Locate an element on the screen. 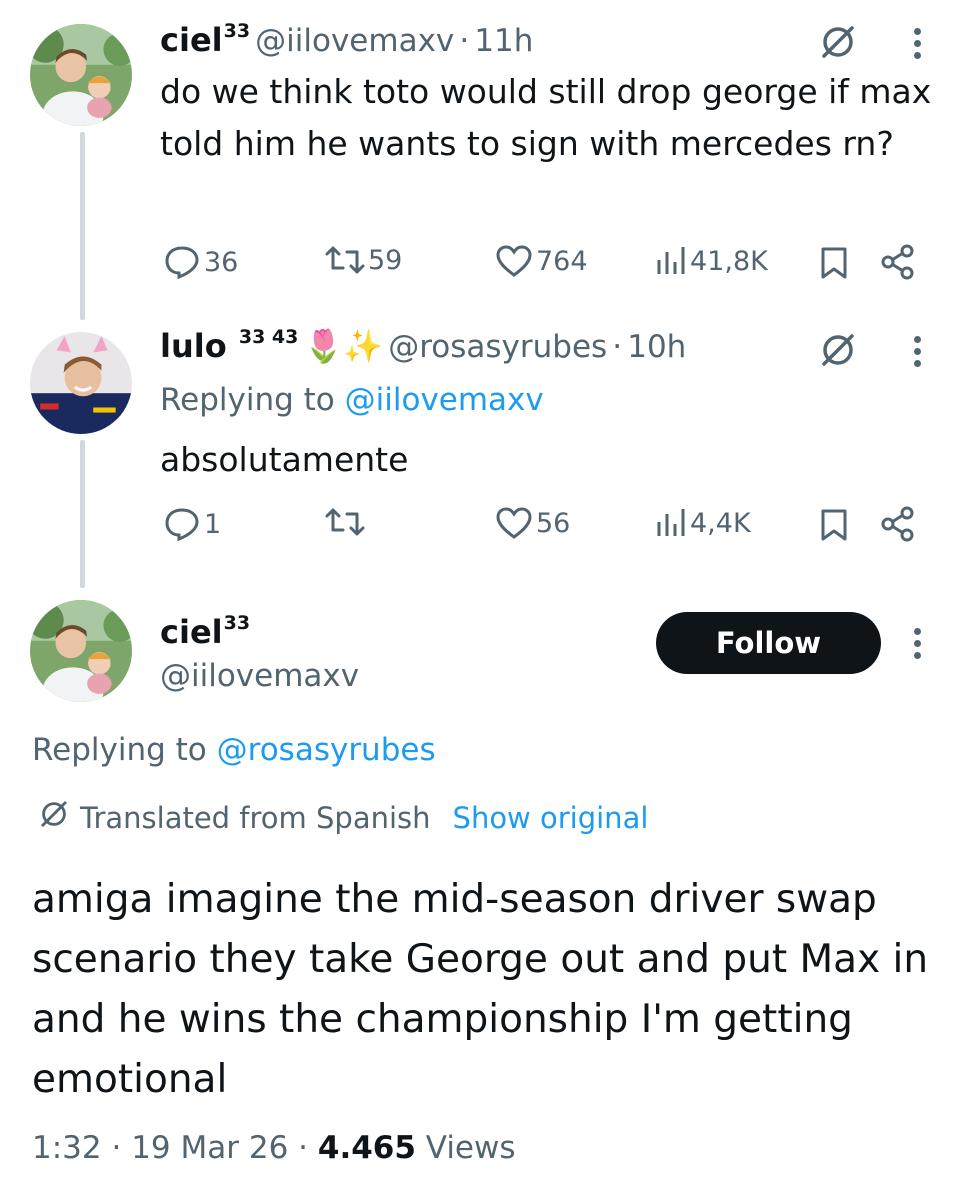 The width and height of the screenshot is (971, 1200). reply-count: 1 is located at coordinates (213, 524).